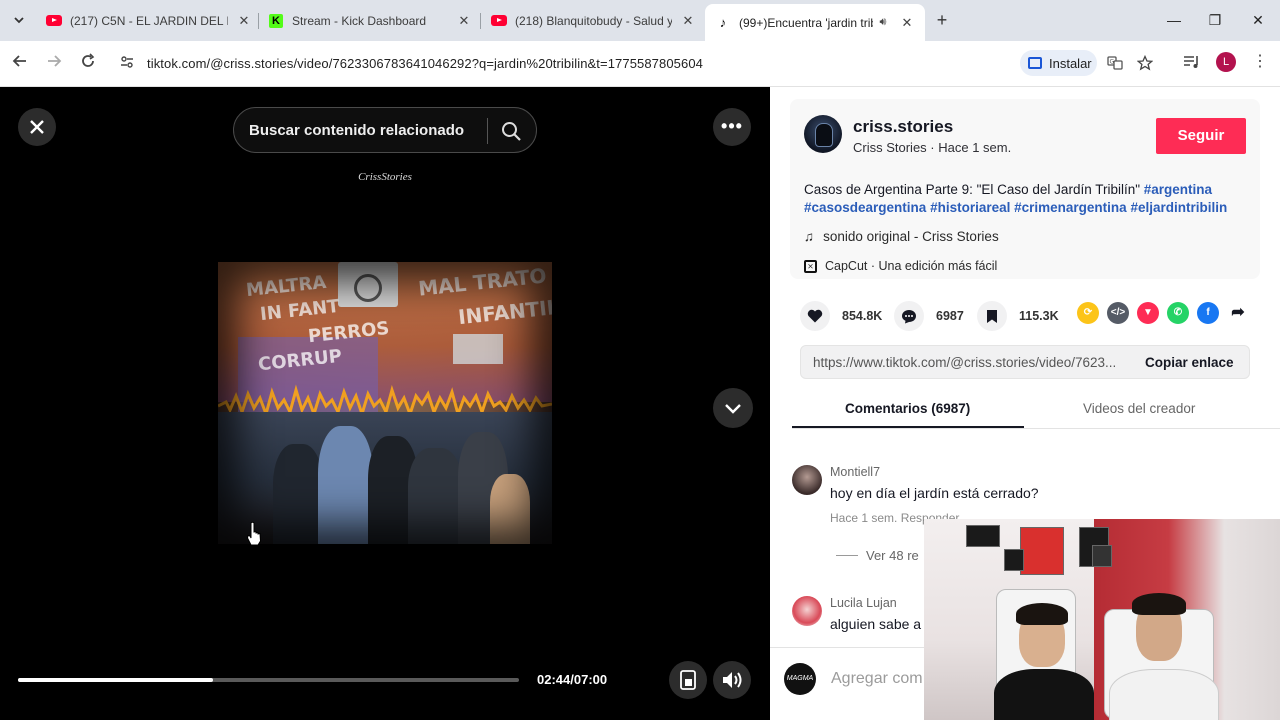 This screenshot has width=1280, height=720. I want to click on browser-menu-icon: ⋮, so click(1260, 61).